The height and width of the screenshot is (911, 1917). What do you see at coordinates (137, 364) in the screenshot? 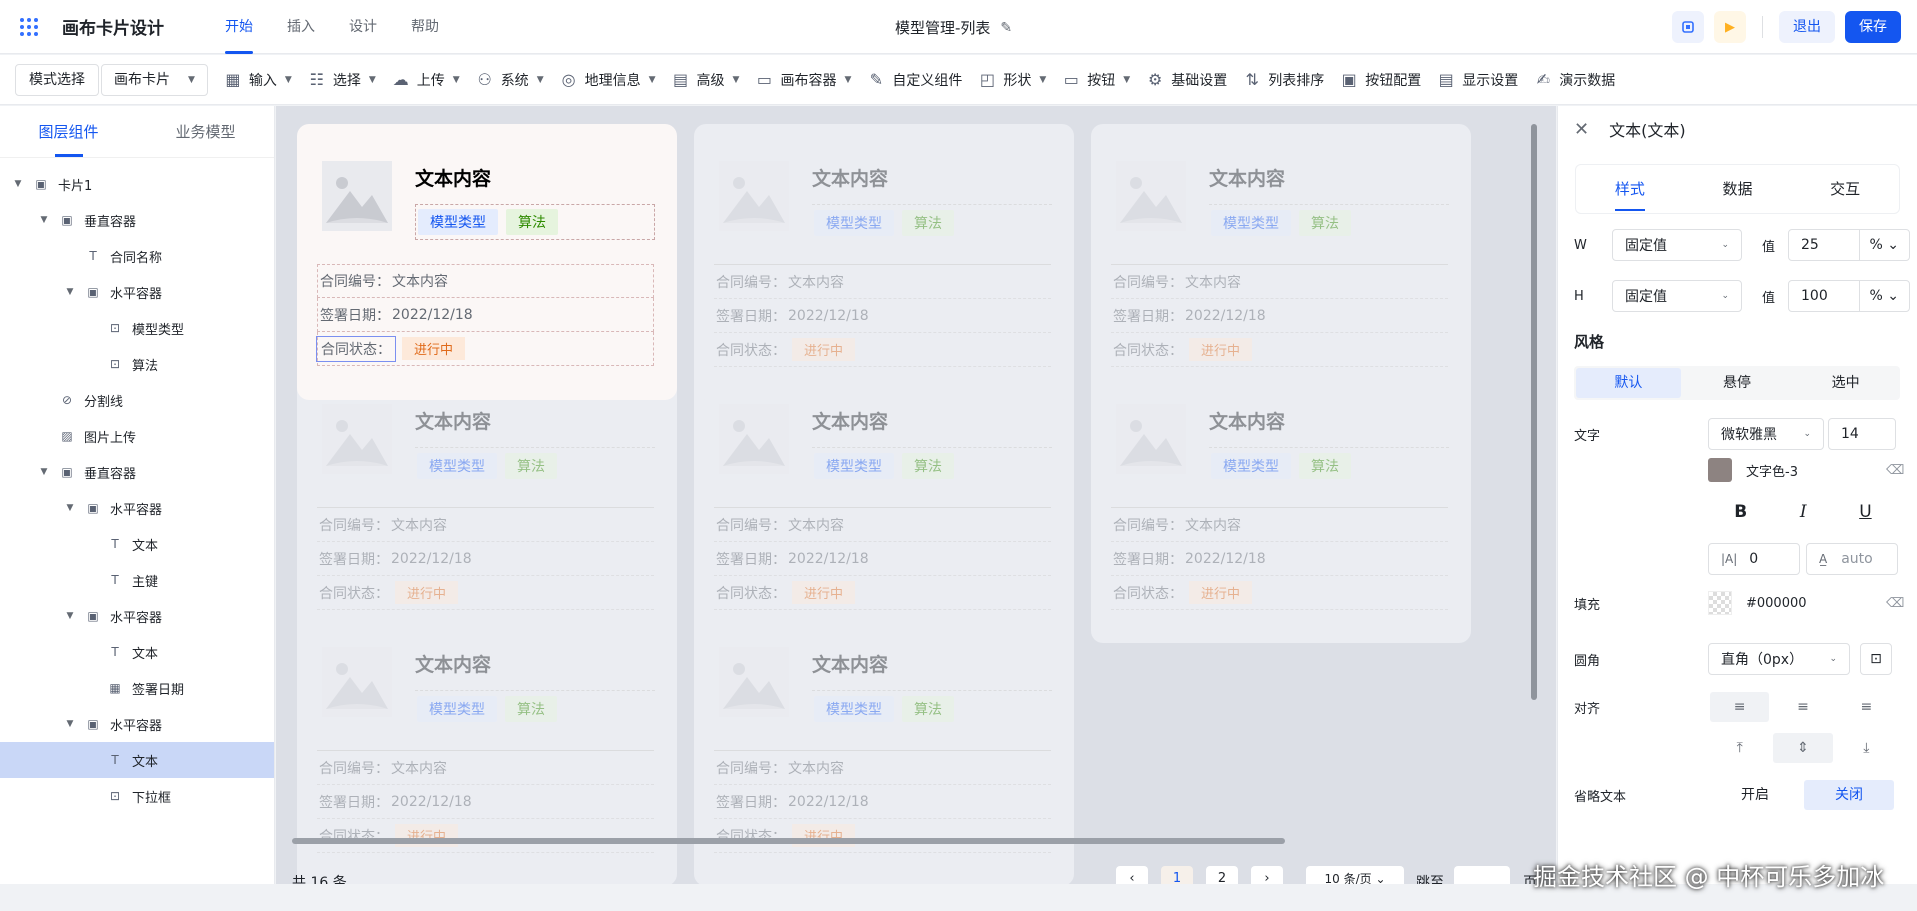
I see `tree-node: ⊡ 算法` at bounding box center [137, 364].